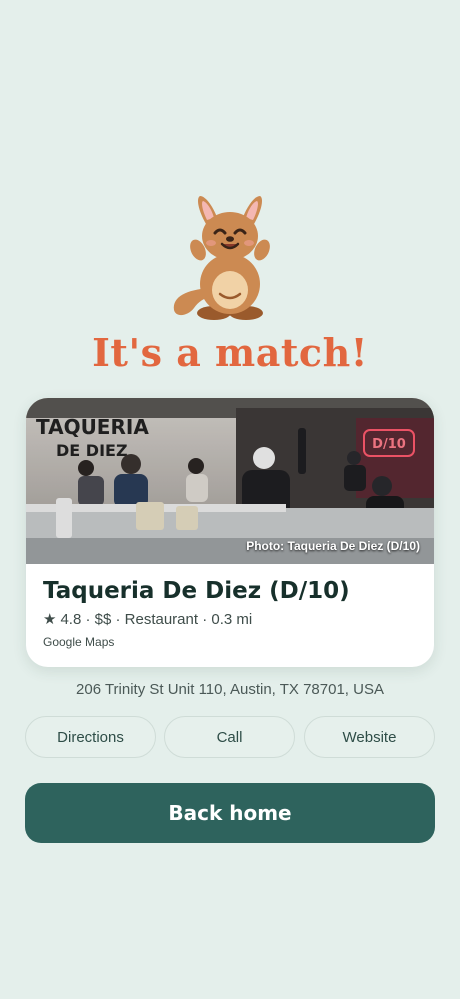 The width and height of the screenshot is (460, 999). I want to click on back-home-button: Back home, so click(230, 813).